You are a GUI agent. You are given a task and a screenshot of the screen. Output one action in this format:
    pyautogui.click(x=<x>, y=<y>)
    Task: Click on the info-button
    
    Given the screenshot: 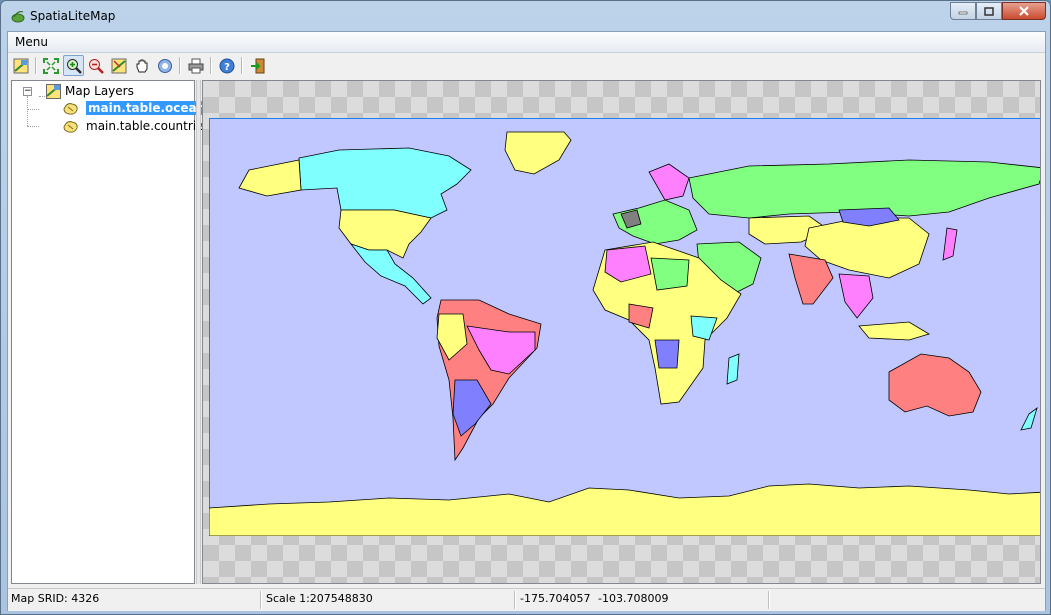 What is the action you would take?
    pyautogui.click(x=164, y=65)
    